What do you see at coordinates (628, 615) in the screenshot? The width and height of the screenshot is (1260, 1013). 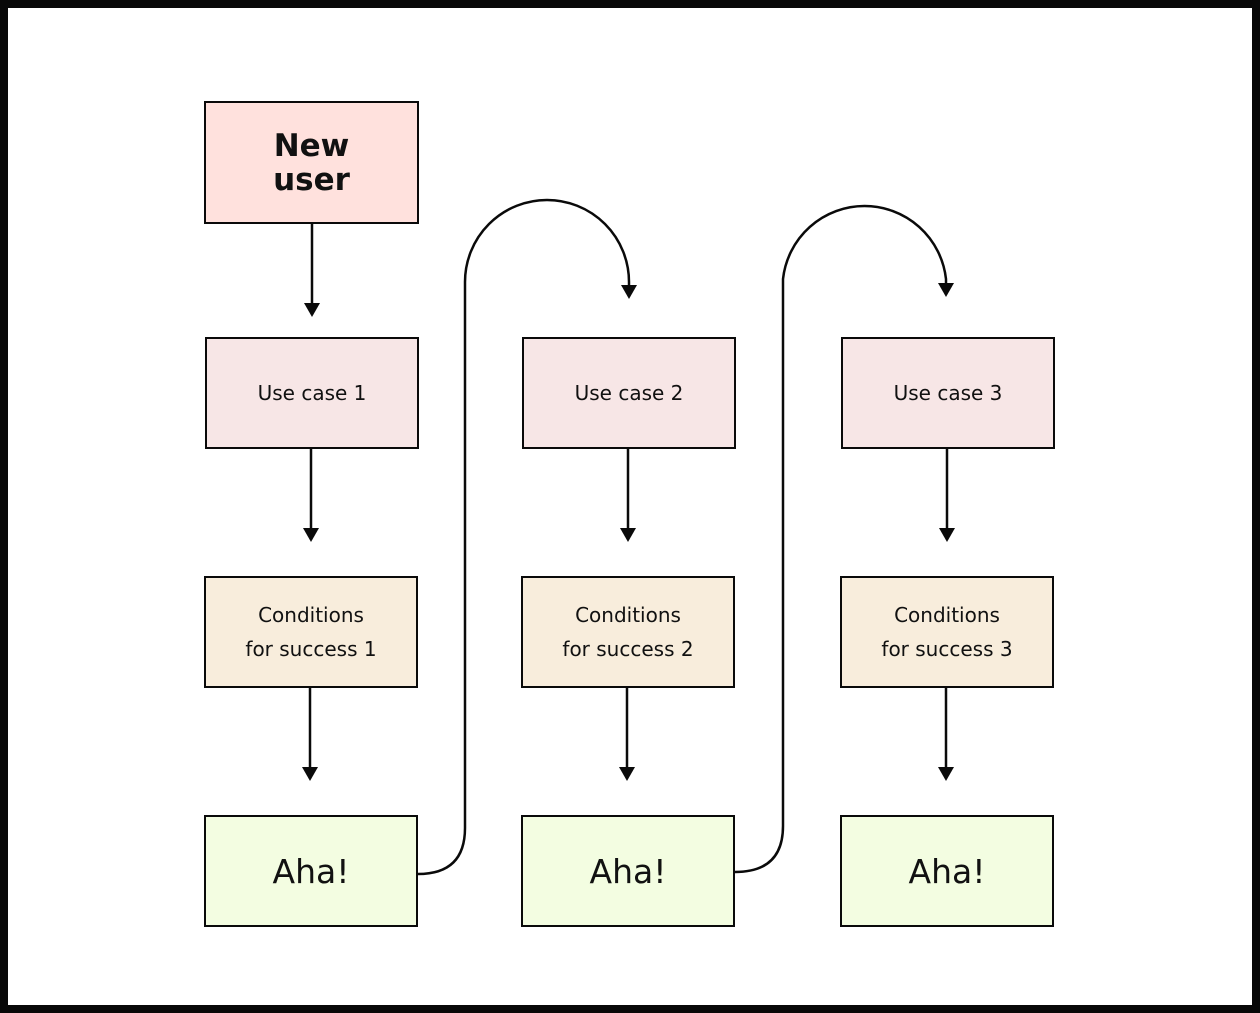 I see `node-conditions-2-line1: Conditions` at bounding box center [628, 615].